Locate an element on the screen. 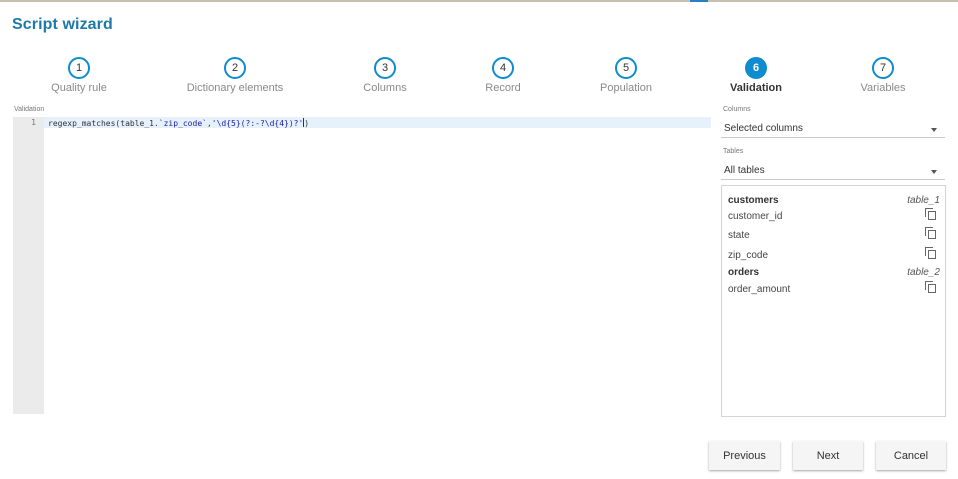  table-name: customers is located at coordinates (753, 200).